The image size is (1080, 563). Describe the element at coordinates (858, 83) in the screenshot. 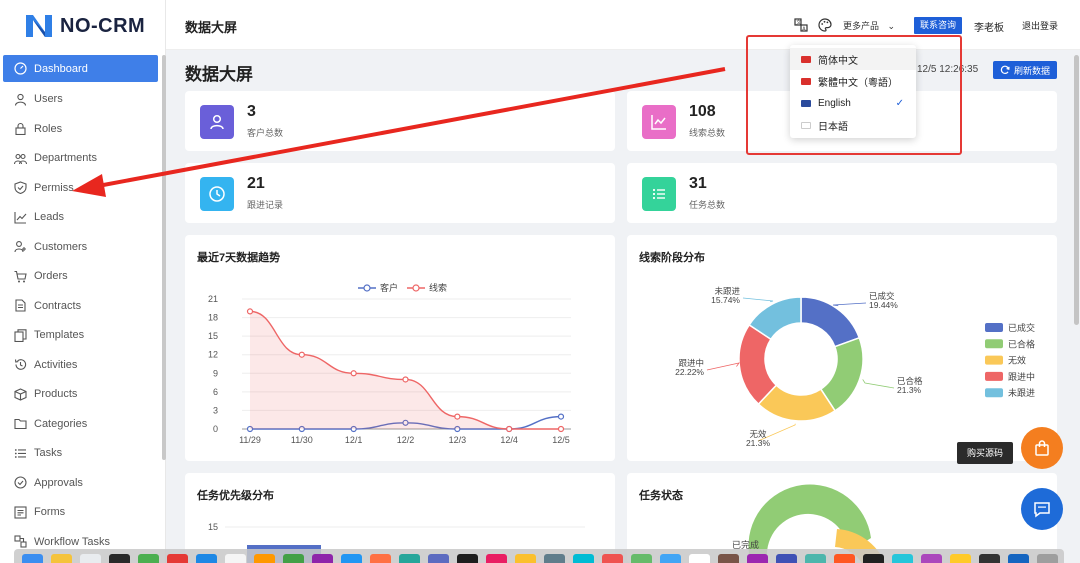

I see `language-label: 繁體中文（粵語）` at that location.